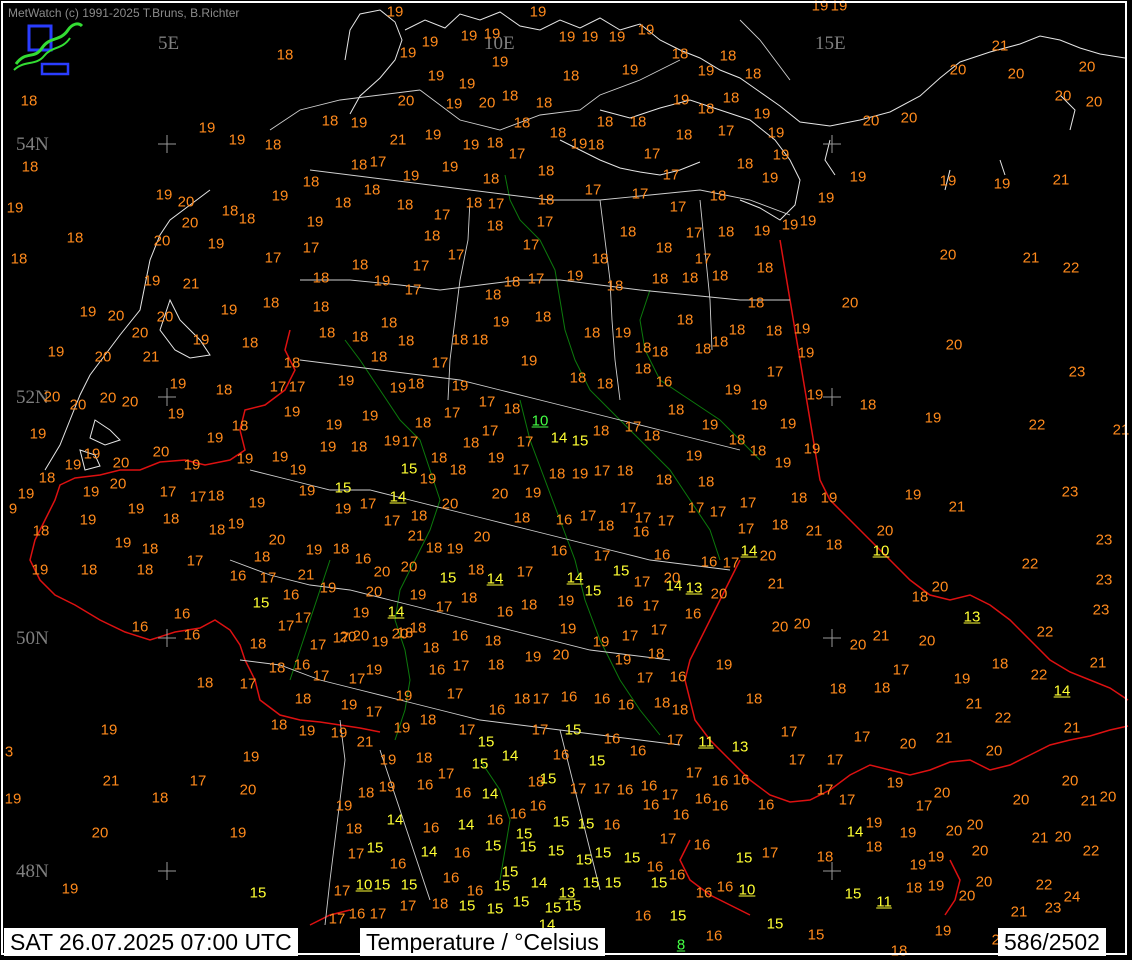 The height and width of the screenshot is (960, 1132). I want to click on station-temperature: 13, so click(740, 747).